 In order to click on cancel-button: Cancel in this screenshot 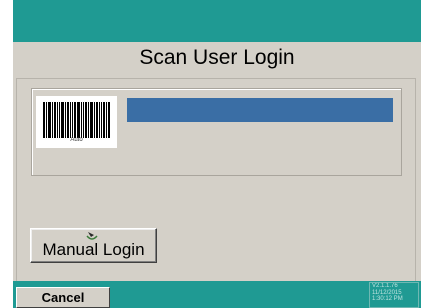, I will do `click(63, 297)`.